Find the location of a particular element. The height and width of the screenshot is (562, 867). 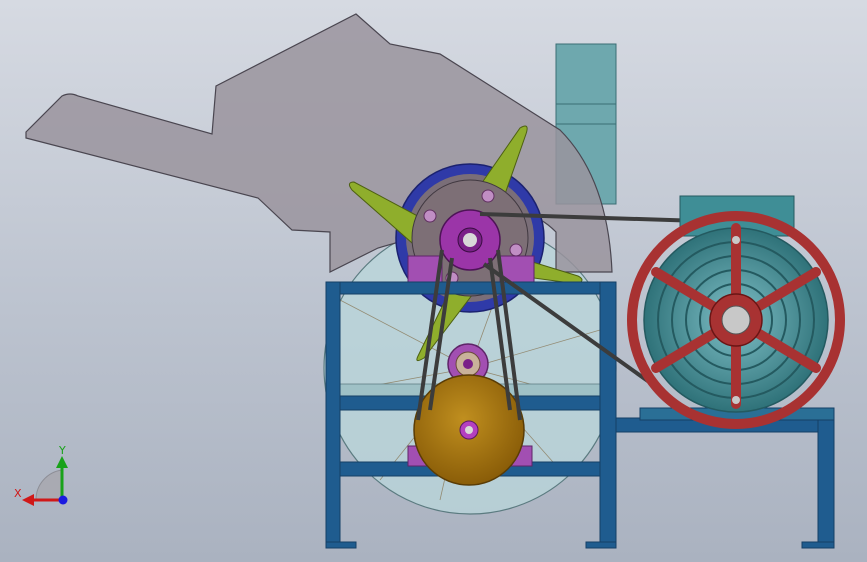

axis-triad-icon is located at coordinates (45, 481).